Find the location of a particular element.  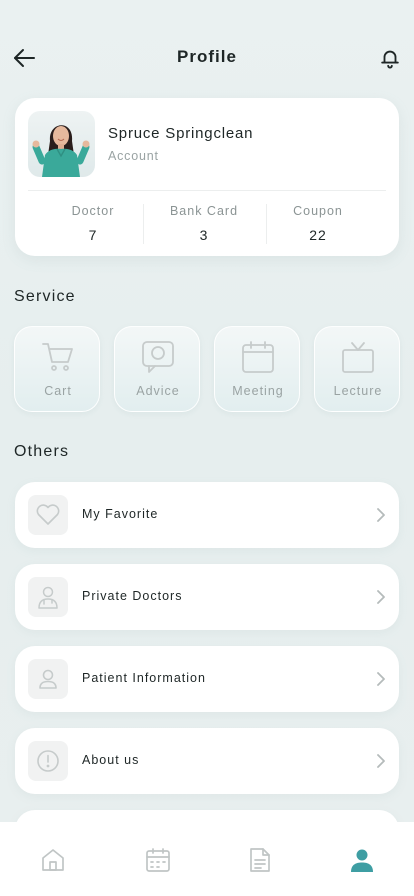

profile-icon is located at coordinates (362, 860).